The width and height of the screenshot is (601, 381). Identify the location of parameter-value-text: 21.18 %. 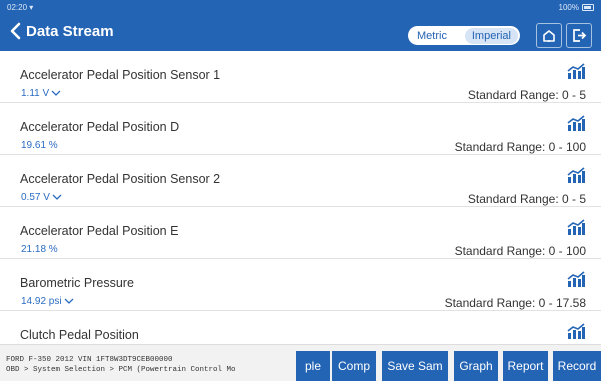
(39, 249).